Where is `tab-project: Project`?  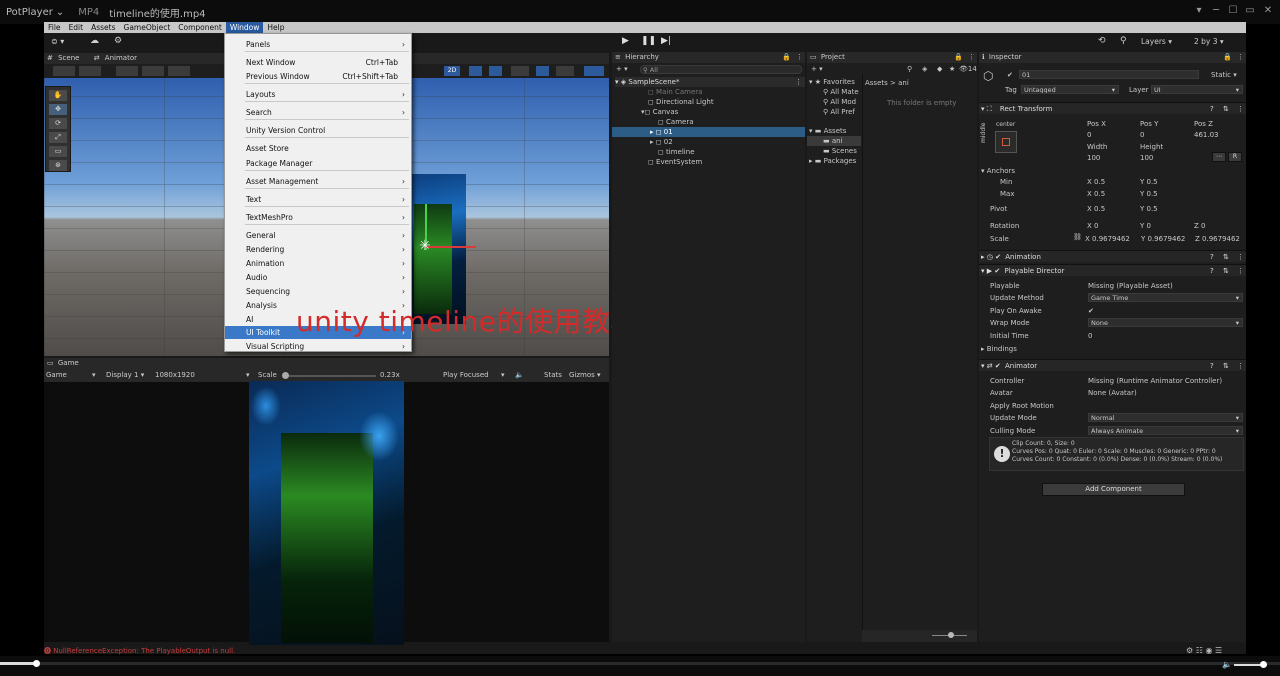 tab-project: Project is located at coordinates (833, 57).